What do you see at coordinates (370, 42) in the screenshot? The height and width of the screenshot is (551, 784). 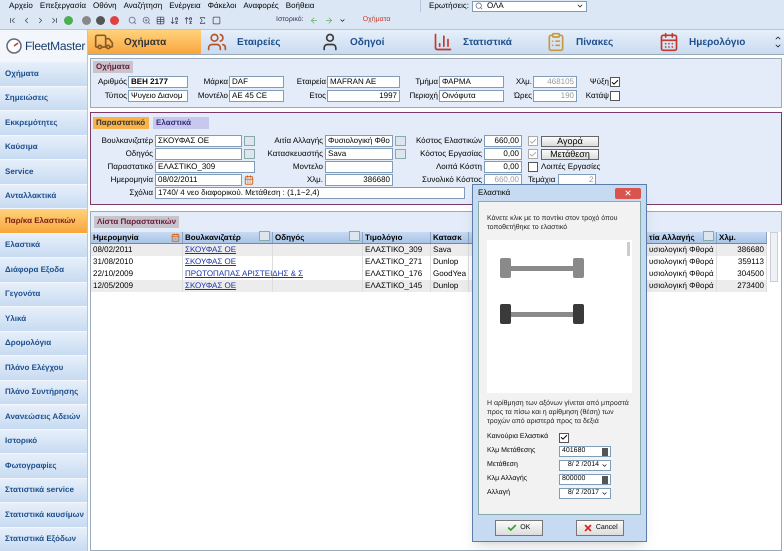 I see `app-tab: Οδηγοί` at bounding box center [370, 42].